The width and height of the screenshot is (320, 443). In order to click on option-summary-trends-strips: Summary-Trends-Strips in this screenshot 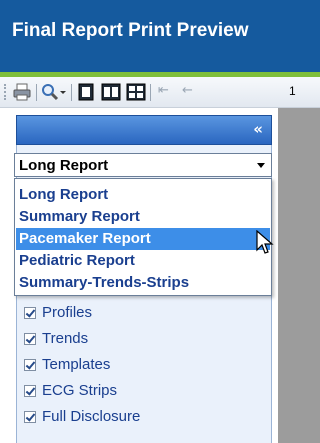, I will do `click(143, 283)`.